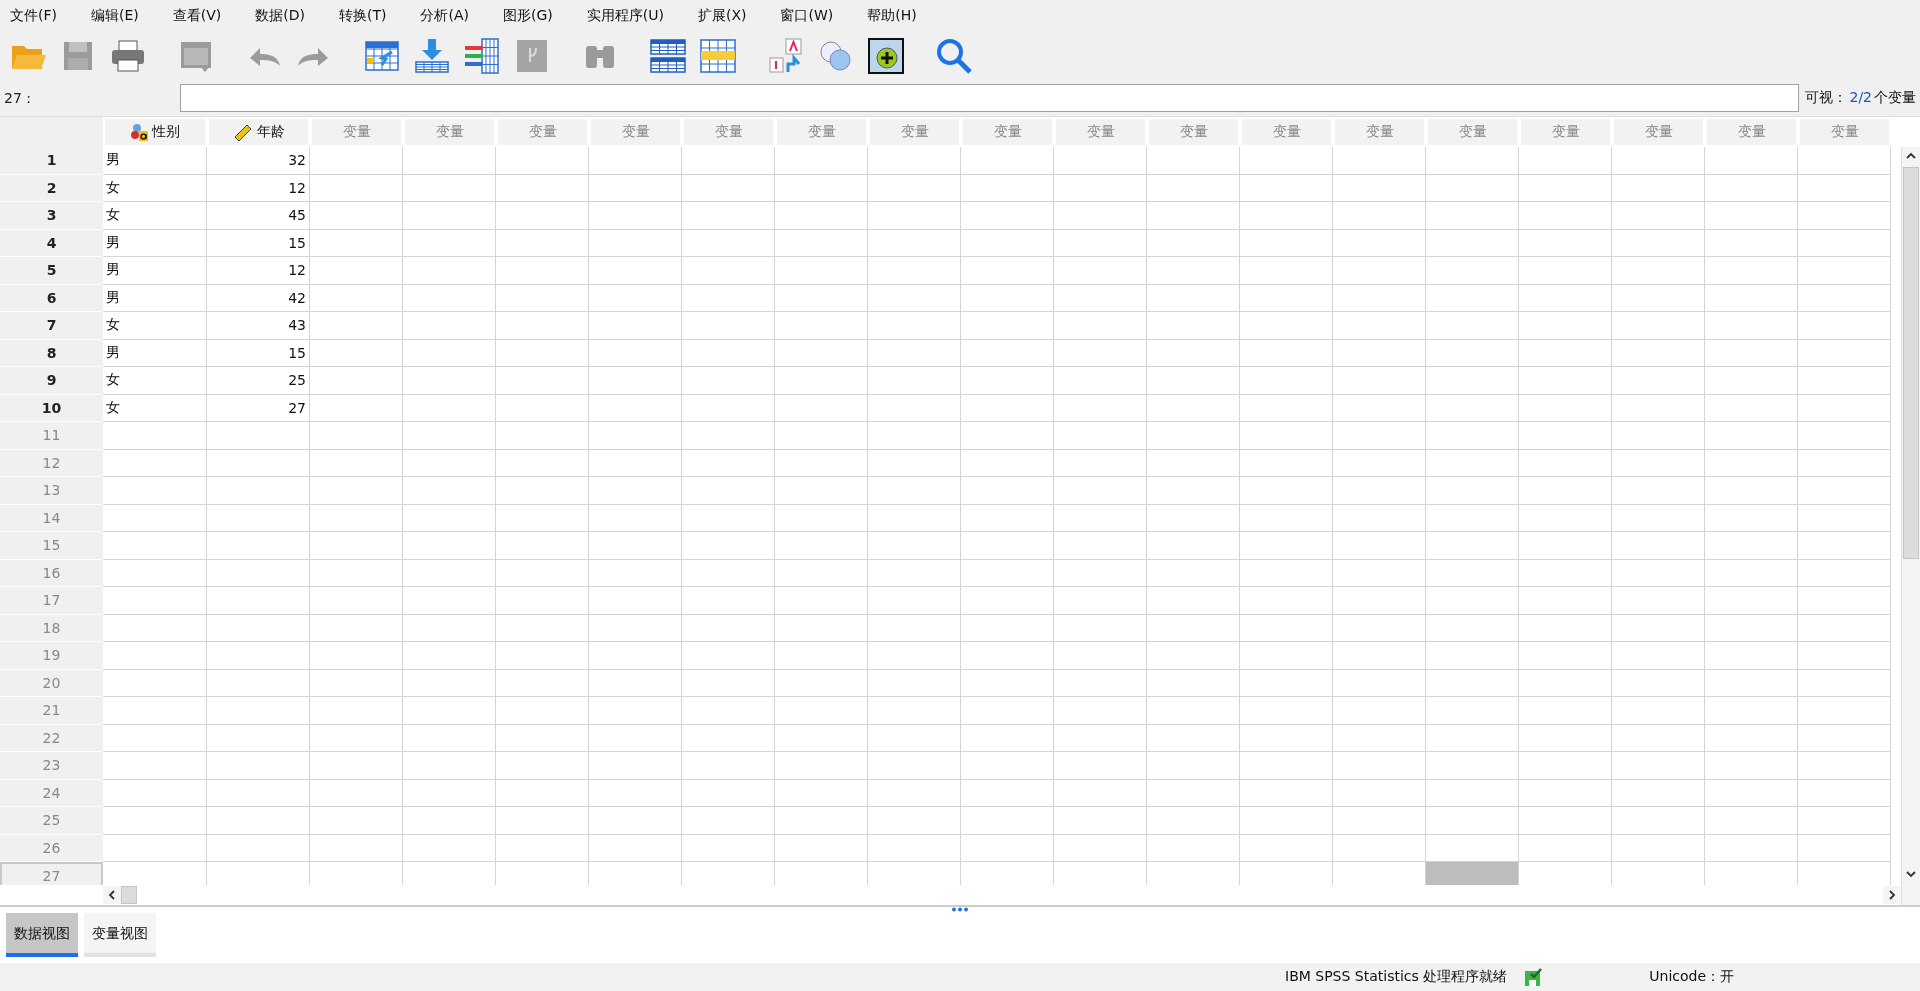 This screenshot has width=1920, height=991. Describe the element at coordinates (482, 56) in the screenshot. I see `variables-icon` at that location.